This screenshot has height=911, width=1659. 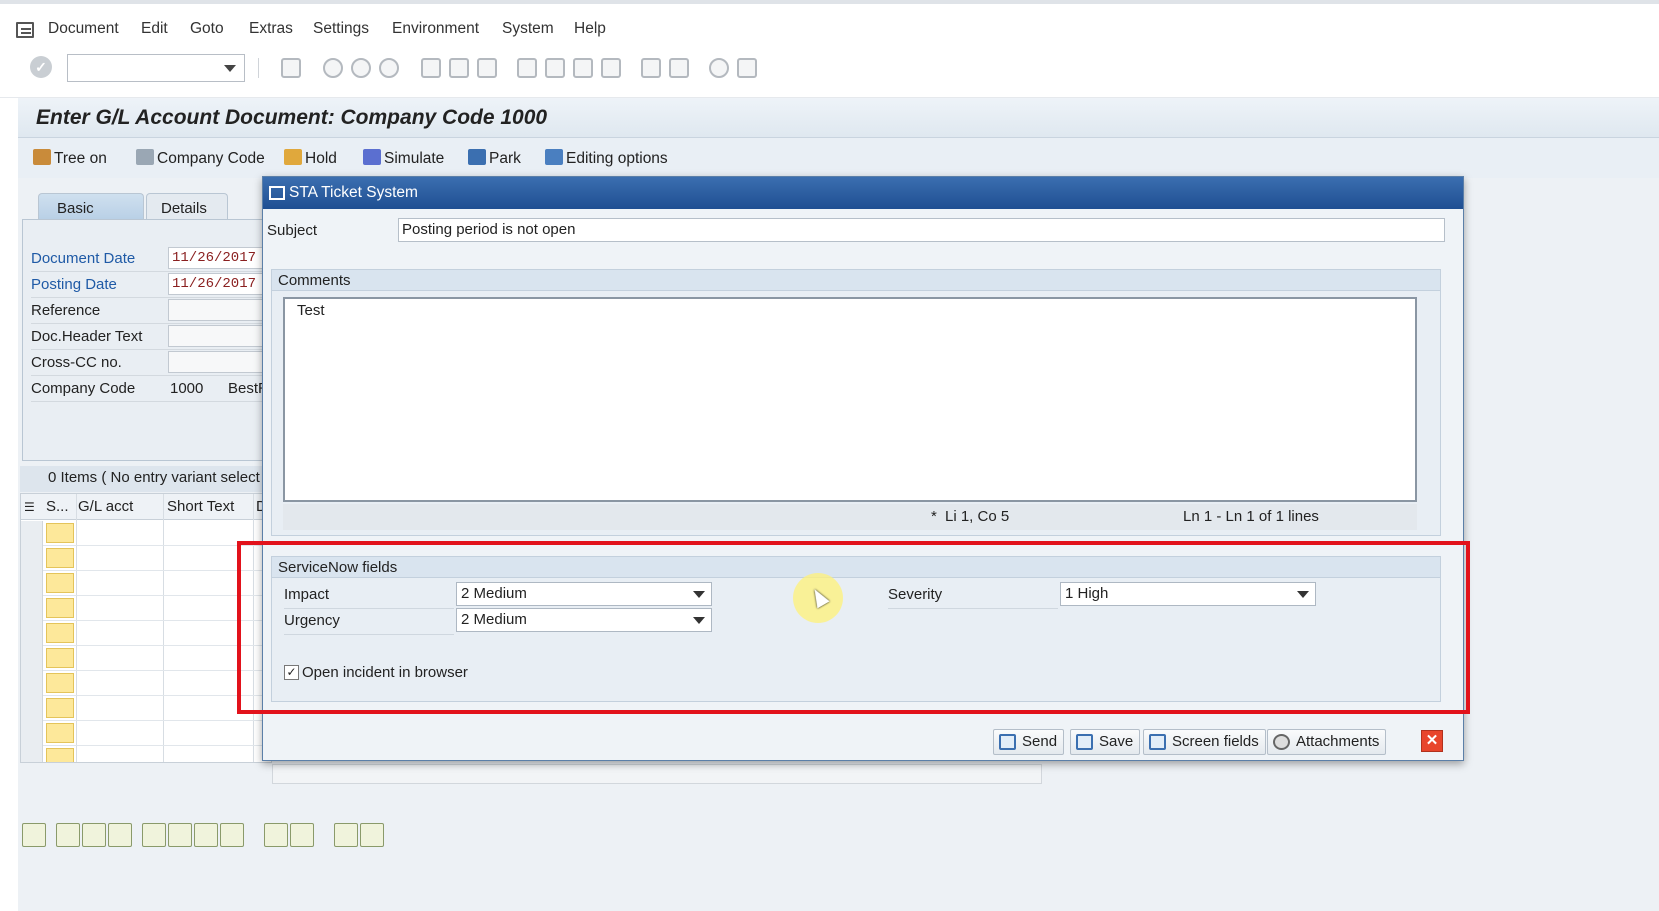 What do you see at coordinates (657, 774) in the screenshot?
I see `horizontal-scrollbar` at bounding box center [657, 774].